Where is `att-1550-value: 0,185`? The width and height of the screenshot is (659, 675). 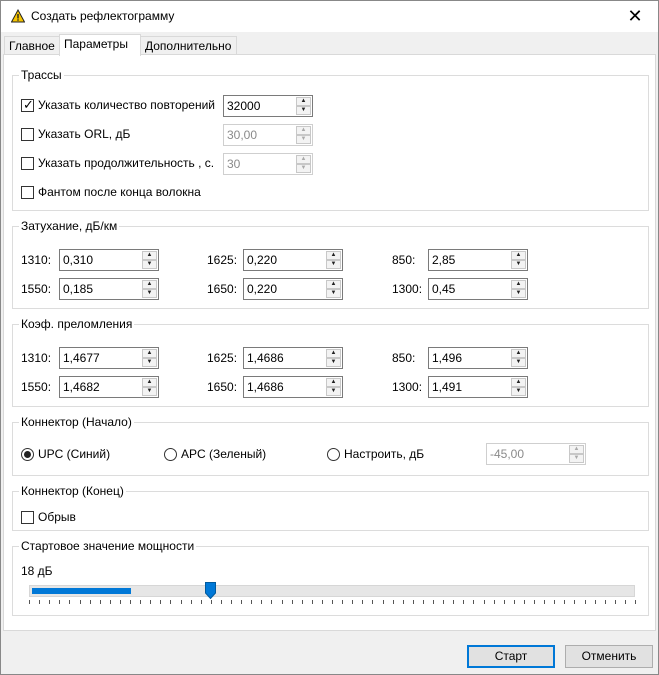
att-1550-value: 0,185 is located at coordinates (78, 289).